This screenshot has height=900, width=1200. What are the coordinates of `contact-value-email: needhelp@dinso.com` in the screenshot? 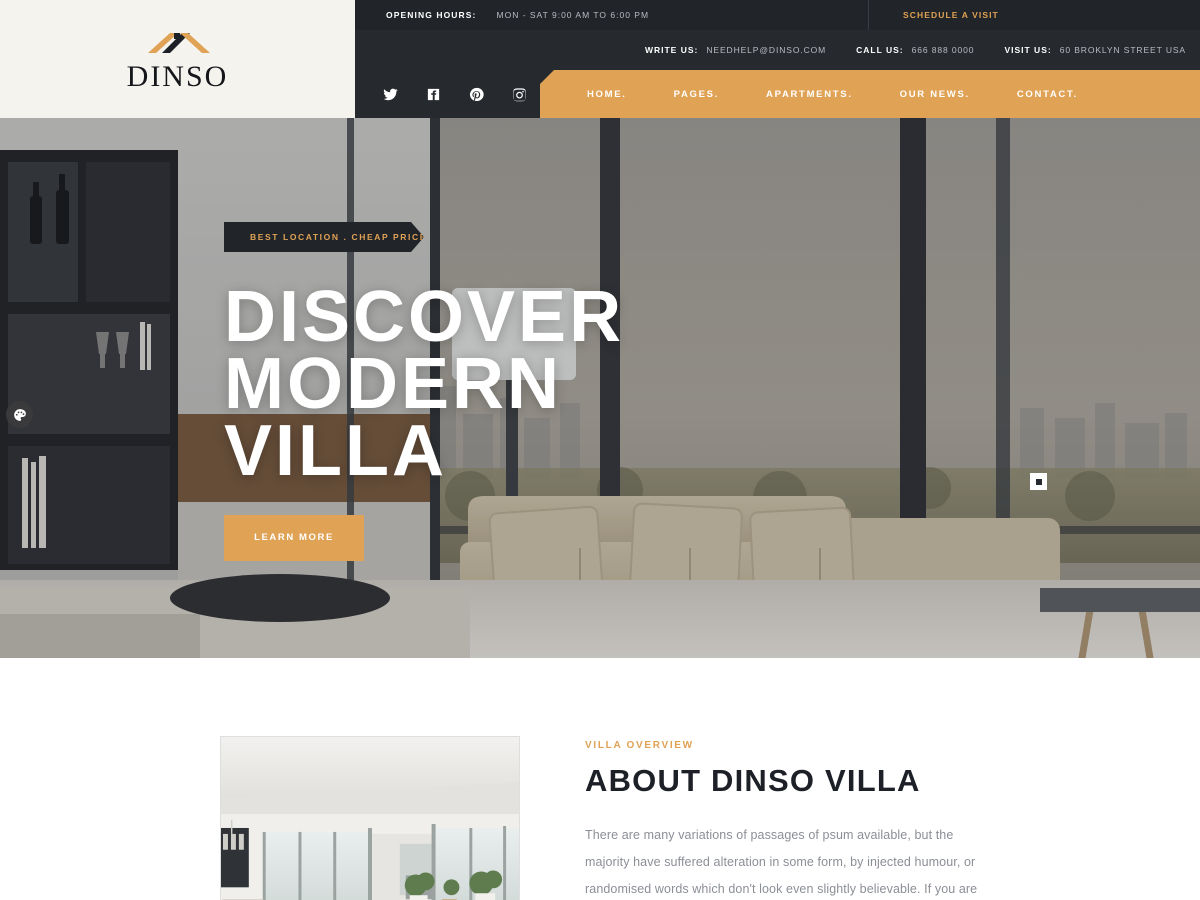 It's located at (766, 50).